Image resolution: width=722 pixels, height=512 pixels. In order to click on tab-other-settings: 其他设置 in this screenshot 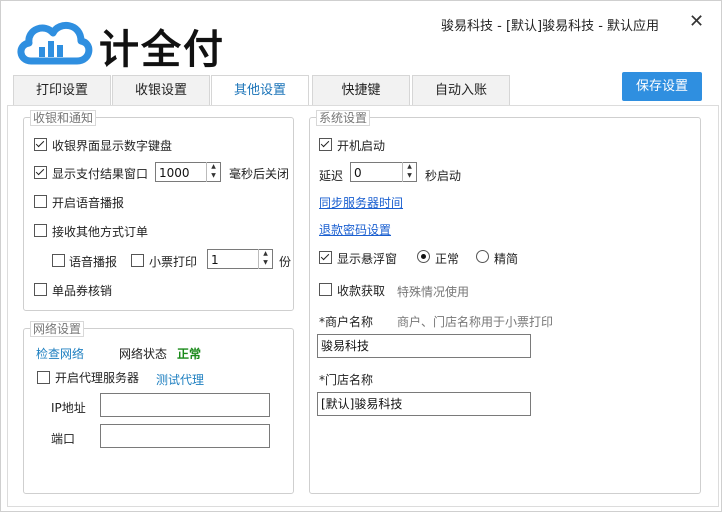, I will do `click(260, 90)`.